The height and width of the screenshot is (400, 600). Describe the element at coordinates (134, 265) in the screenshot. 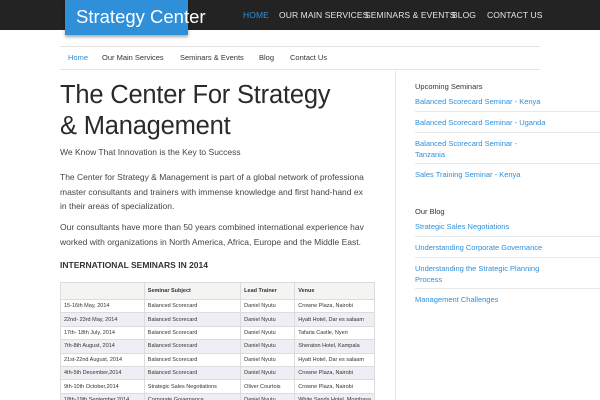

I see `seminars-heading: INTERNATIONAL SEMINARS IN 2014` at that location.